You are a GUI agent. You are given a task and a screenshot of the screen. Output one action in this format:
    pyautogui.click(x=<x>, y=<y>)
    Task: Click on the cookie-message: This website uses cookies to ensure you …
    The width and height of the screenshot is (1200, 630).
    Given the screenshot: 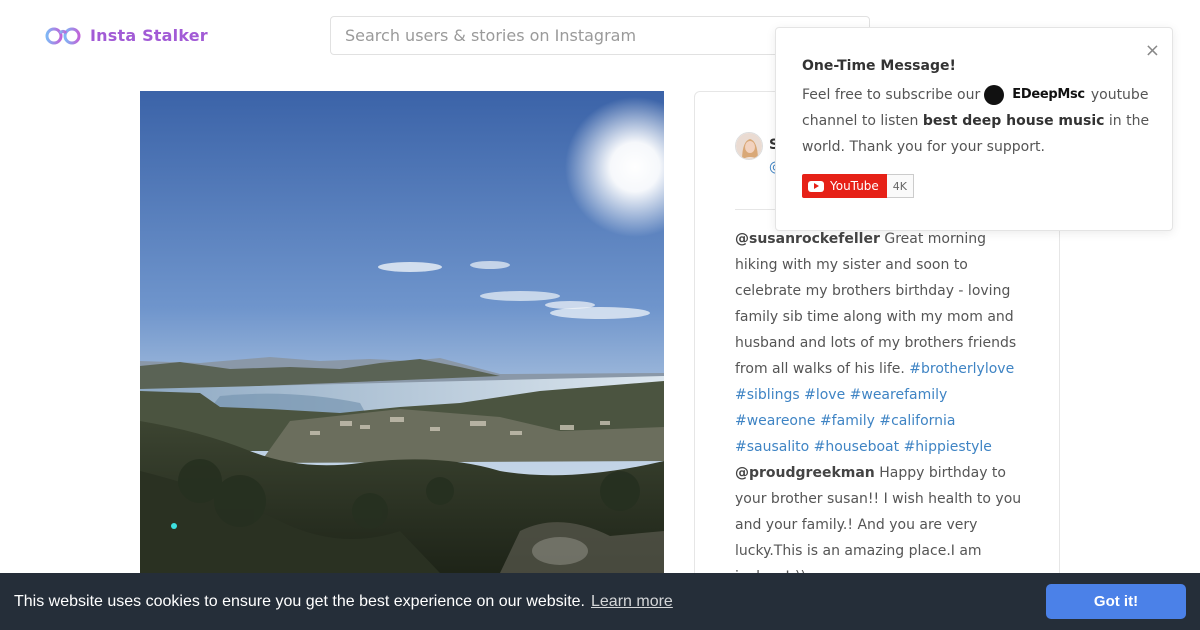 What is the action you would take?
    pyautogui.click(x=299, y=601)
    